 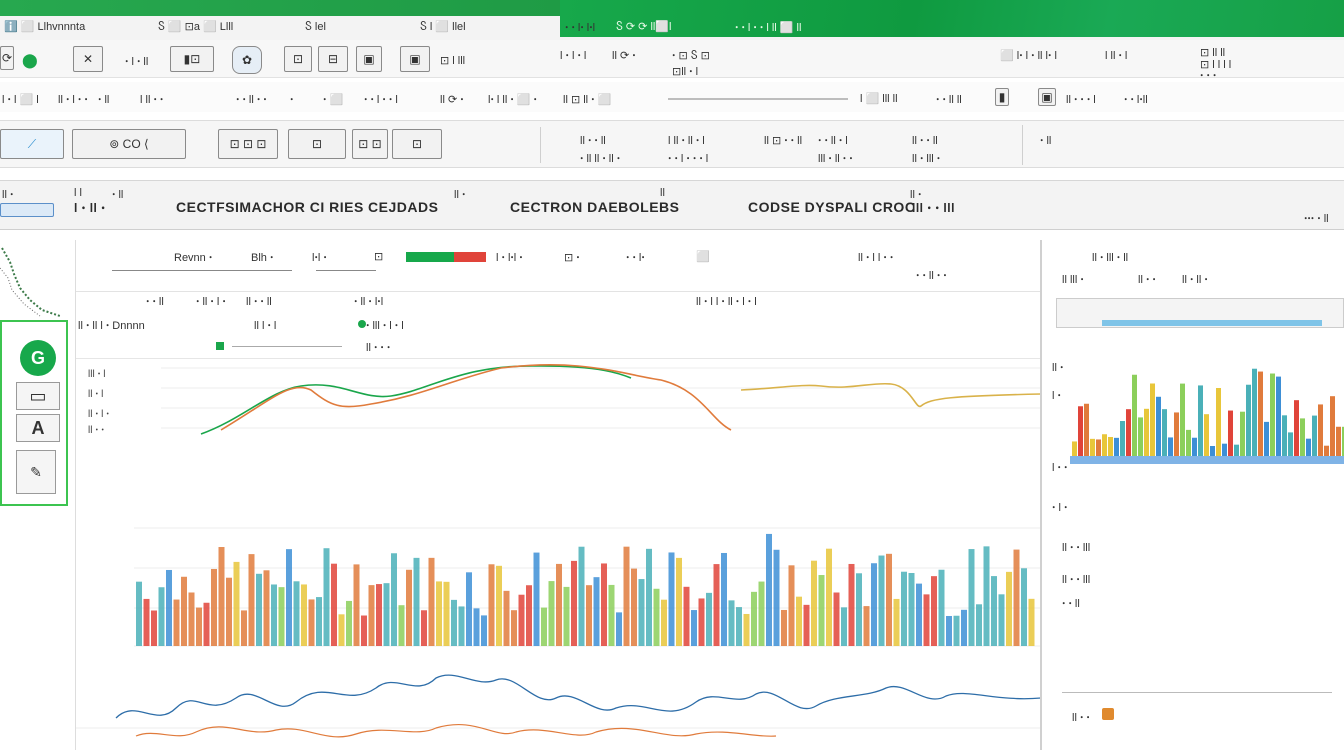 What do you see at coordinates (1046, 141) in the screenshot?
I see `ribbon-label: ꞏ ll` at bounding box center [1046, 141].